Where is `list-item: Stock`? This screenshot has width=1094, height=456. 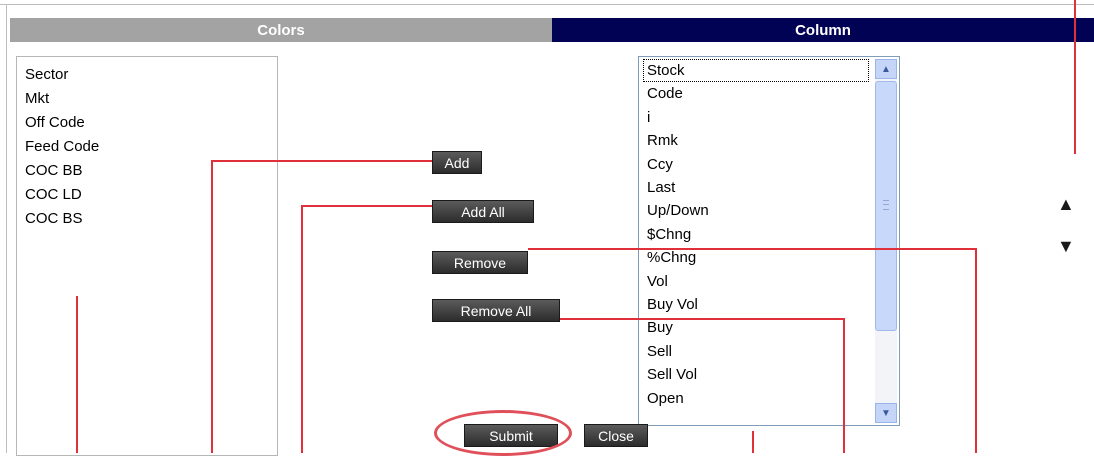
list-item: Stock is located at coordinates (756, 71).